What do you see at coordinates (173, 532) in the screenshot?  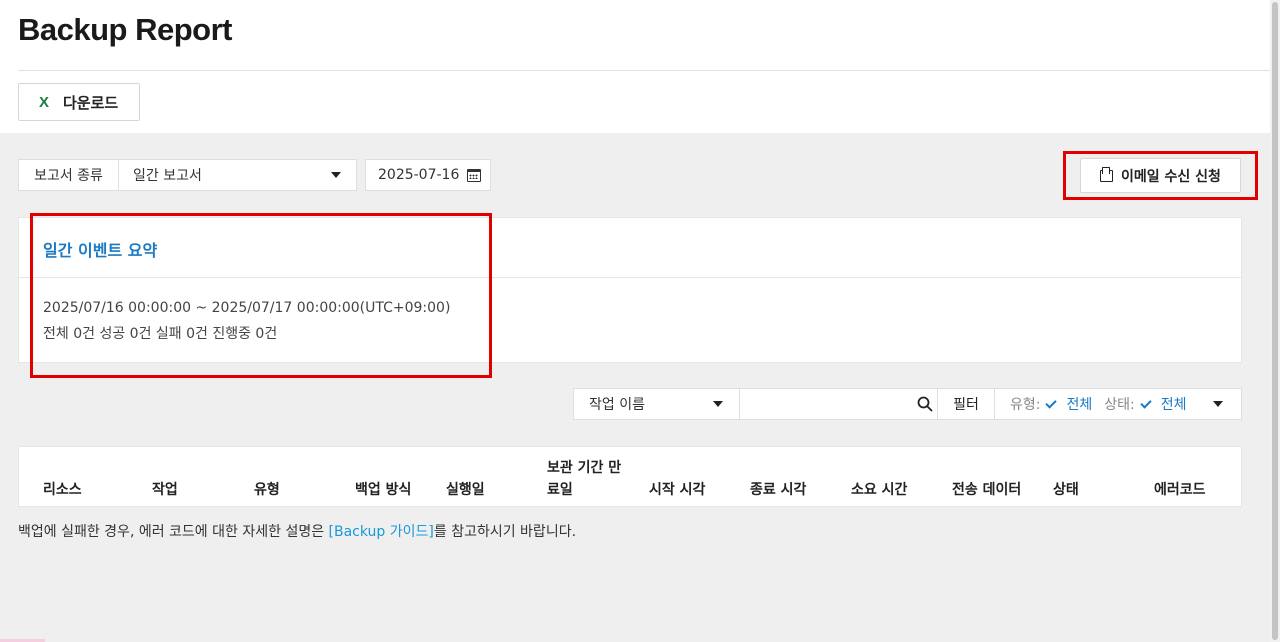 I see `note-text: 백업에 실패한 경우, 에러 코드에 대한 자세한 설명은` at bounding box center [173, 532].